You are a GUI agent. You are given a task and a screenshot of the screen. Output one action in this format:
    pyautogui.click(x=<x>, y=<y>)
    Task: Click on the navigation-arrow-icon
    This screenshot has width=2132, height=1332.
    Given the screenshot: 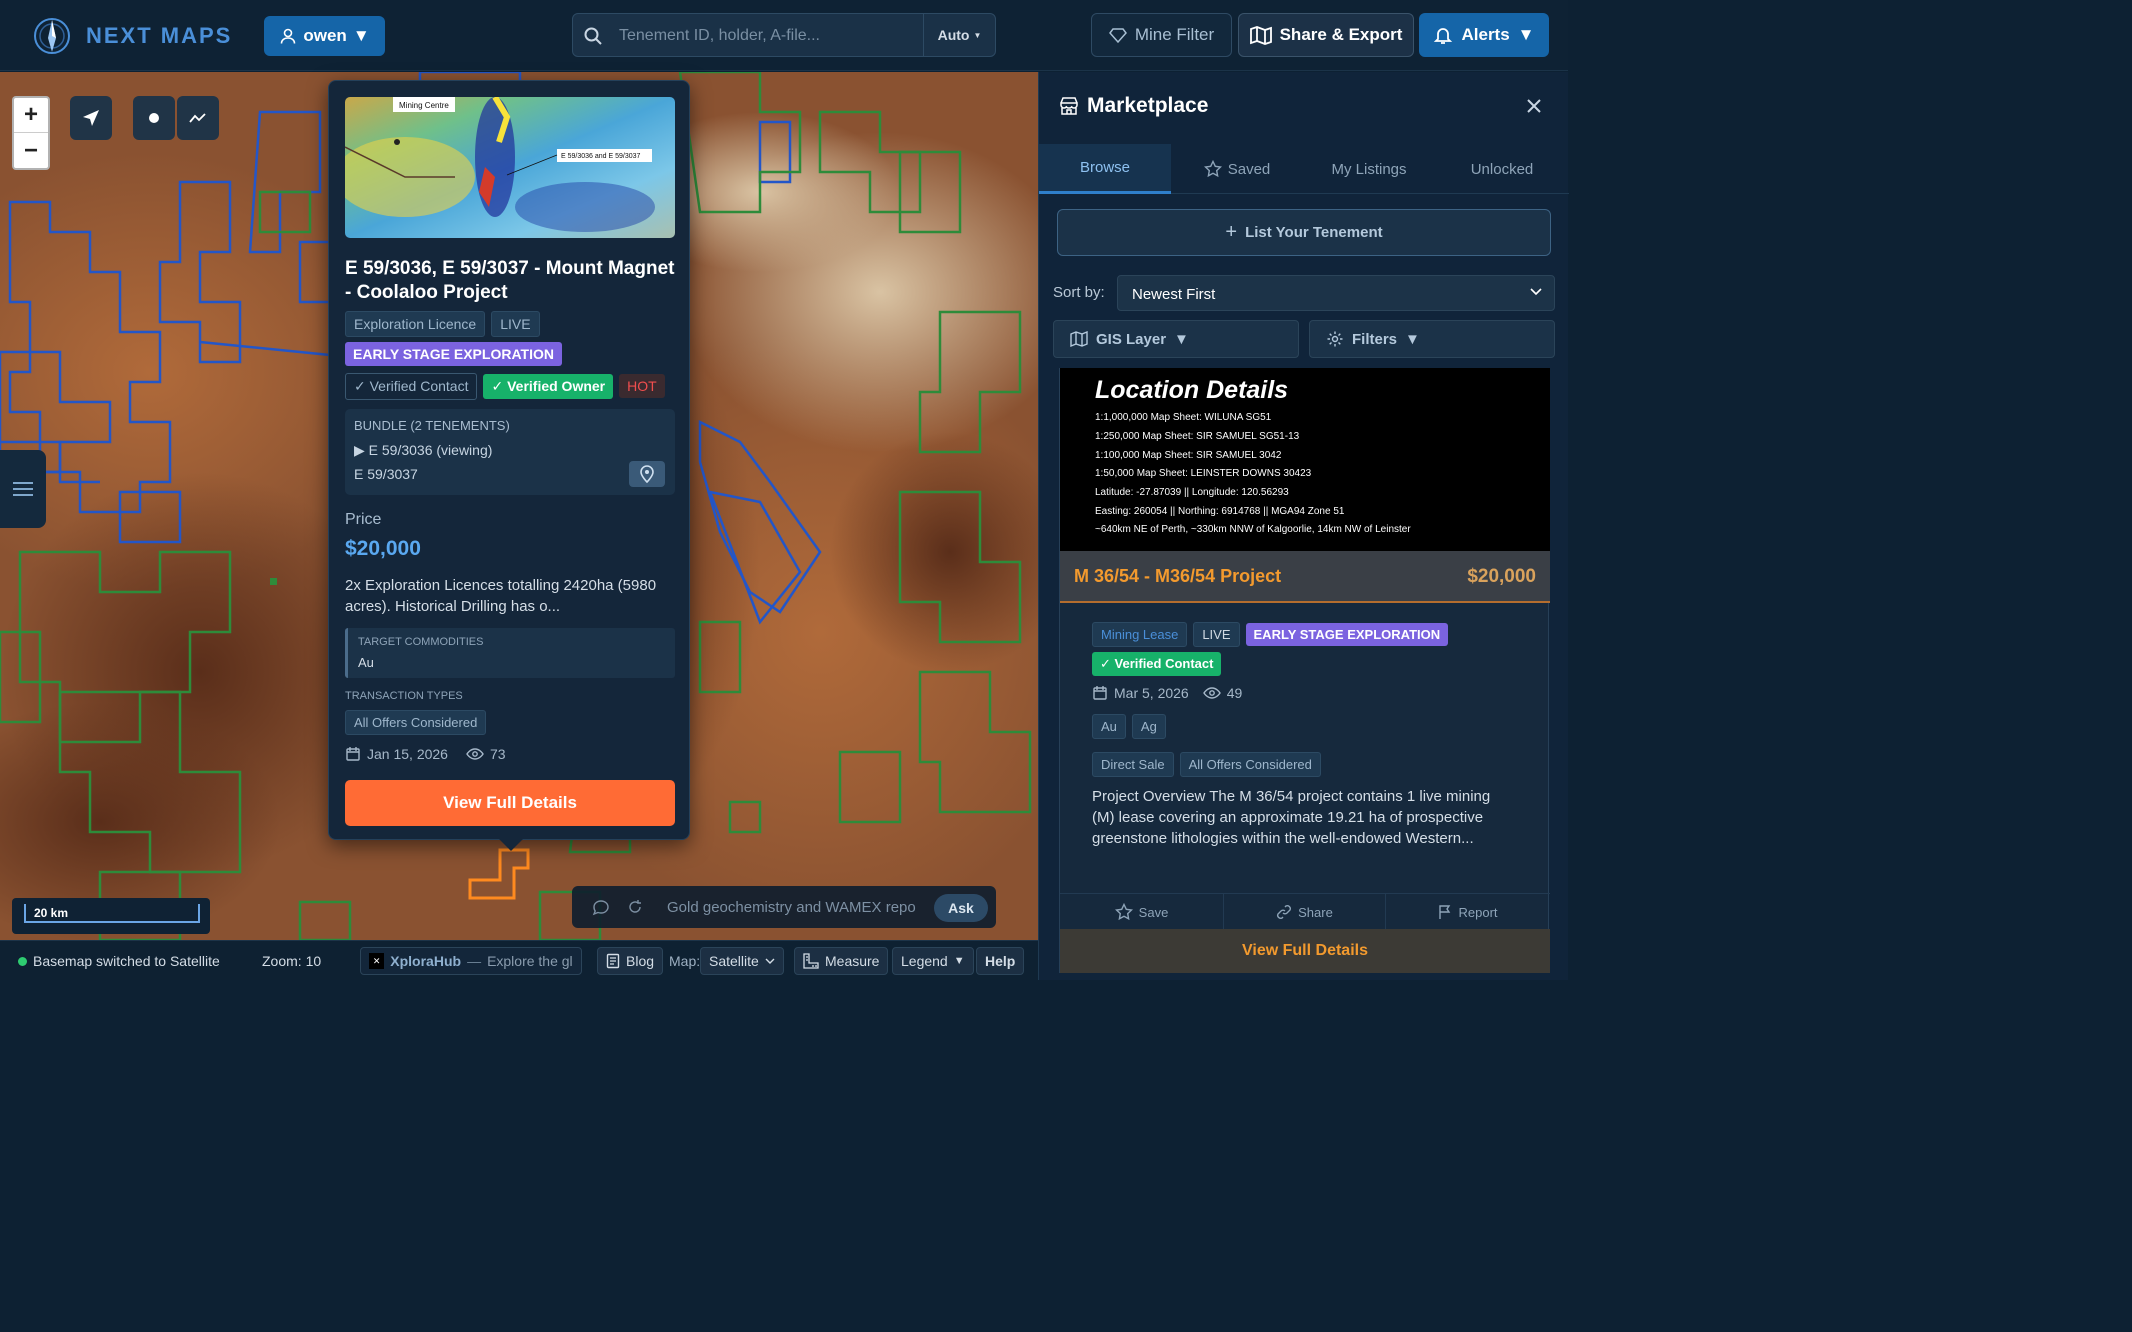 What is the action you would take?
    pyautogui.click(x=91, y=118)
    